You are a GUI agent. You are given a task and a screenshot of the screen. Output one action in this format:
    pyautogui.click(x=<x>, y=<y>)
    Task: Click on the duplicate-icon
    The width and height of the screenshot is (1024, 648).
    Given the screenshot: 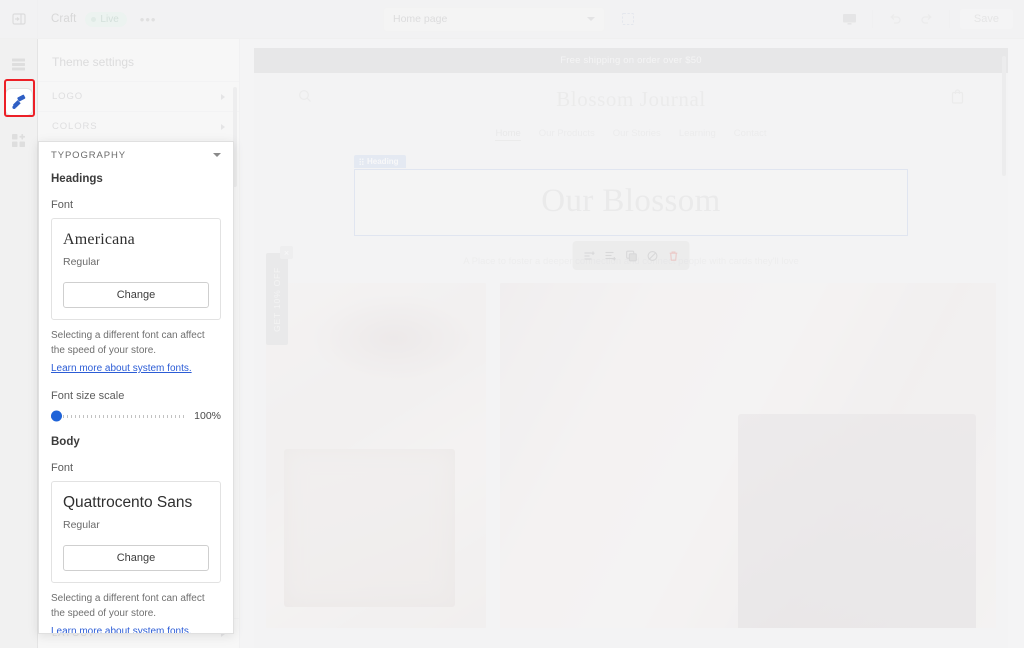 What is the action you would take?
    pyautogui.click(x=631, y=255)
    